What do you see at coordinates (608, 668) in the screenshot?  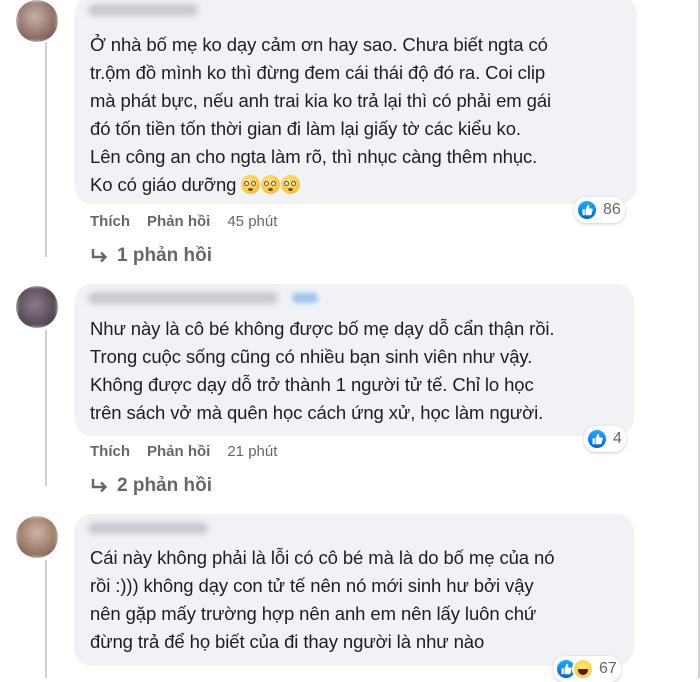 I see `reaction-count: 67` at bounding box center [608, 668].